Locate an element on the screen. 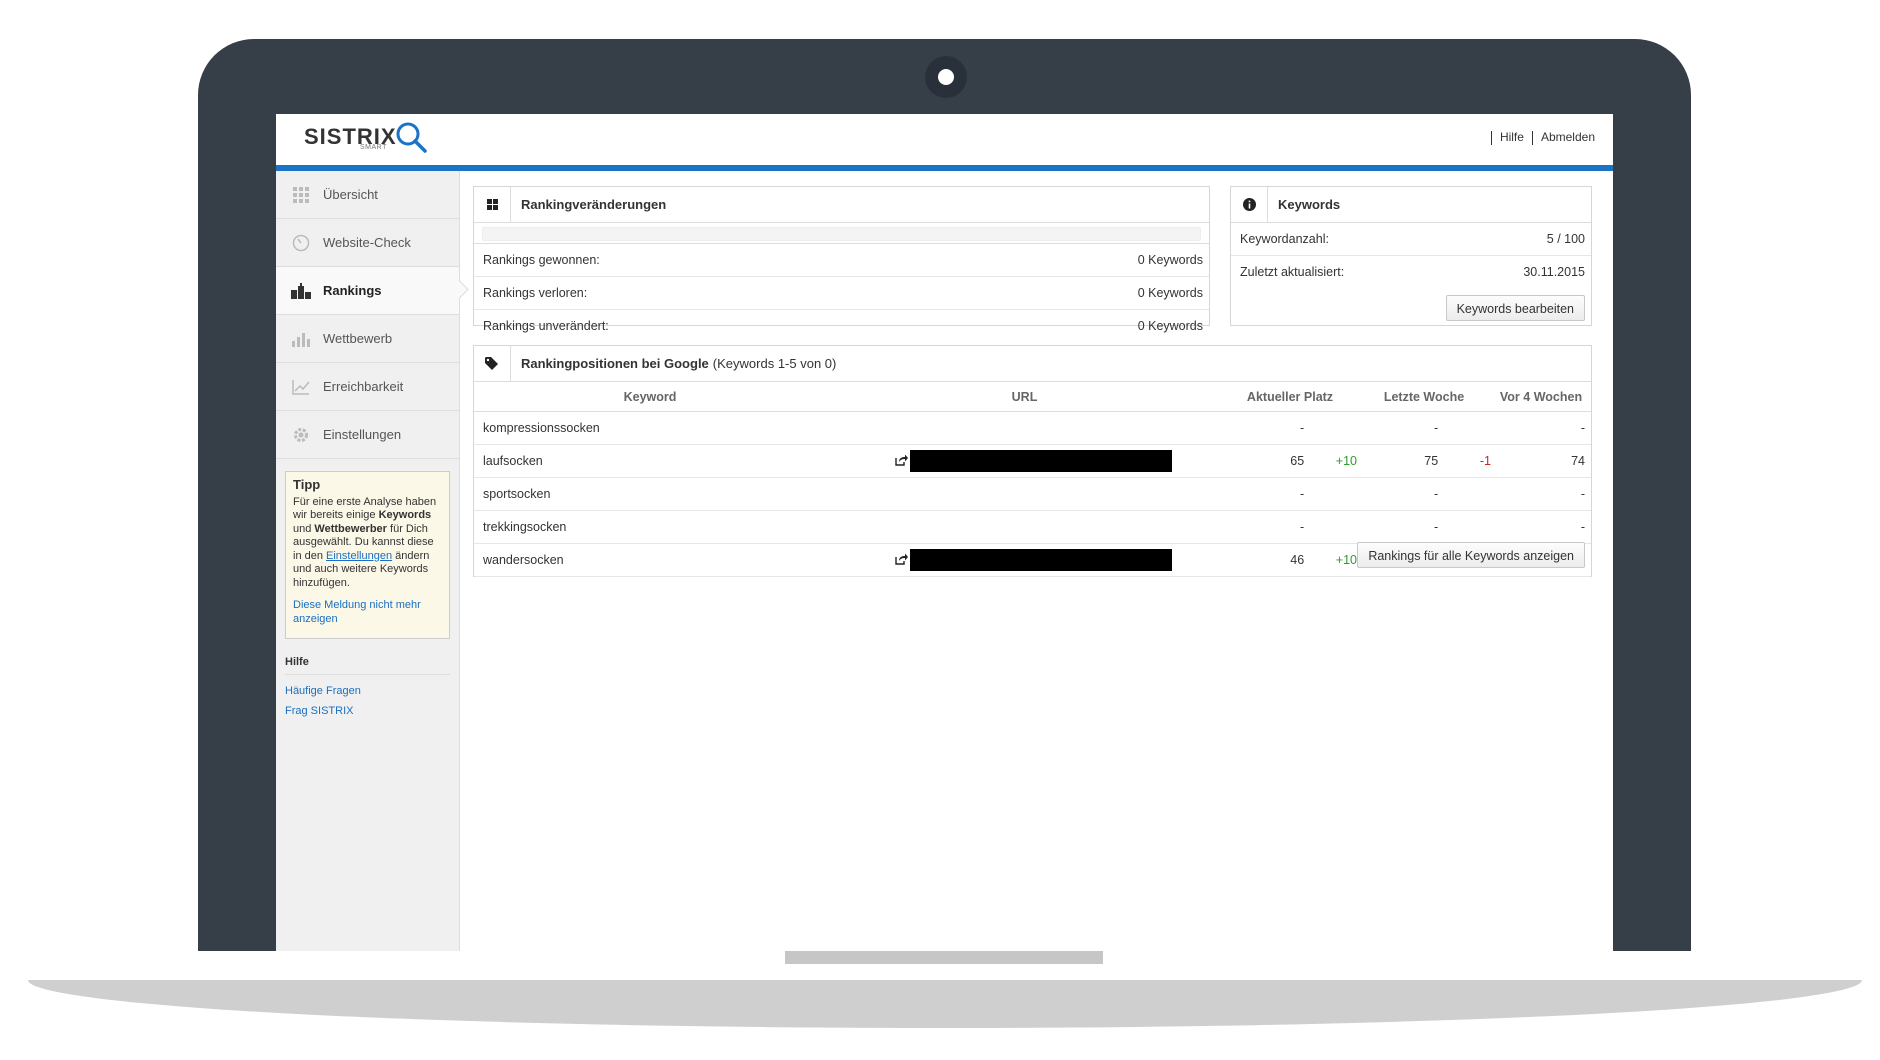  gear-icon is located at coordinates (301, 435).